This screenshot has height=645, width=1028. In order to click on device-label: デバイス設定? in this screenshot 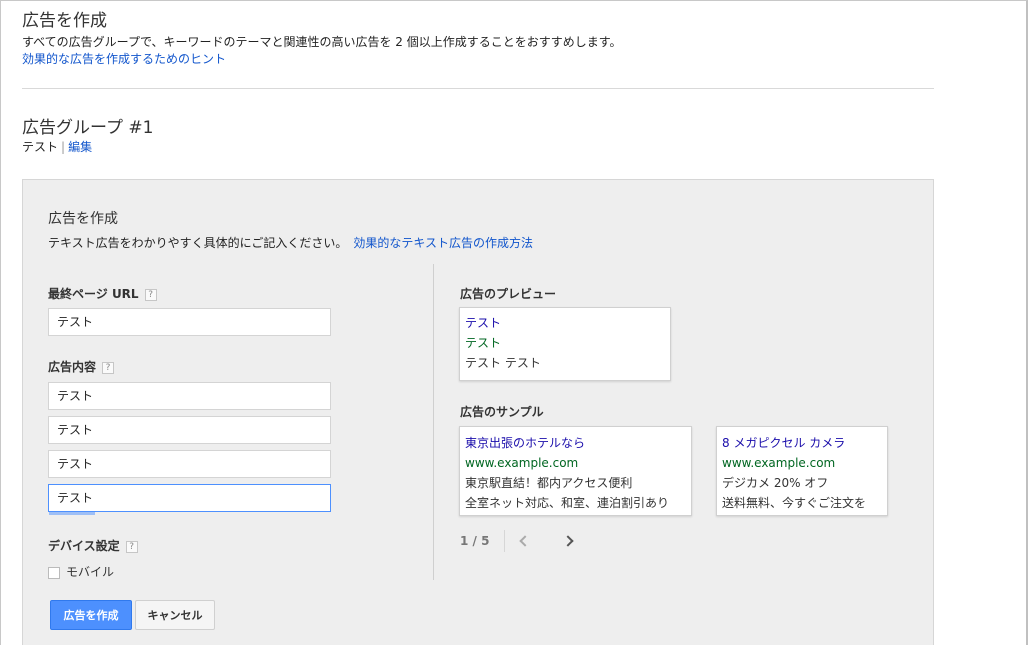, I will do `click(93, 545)`.